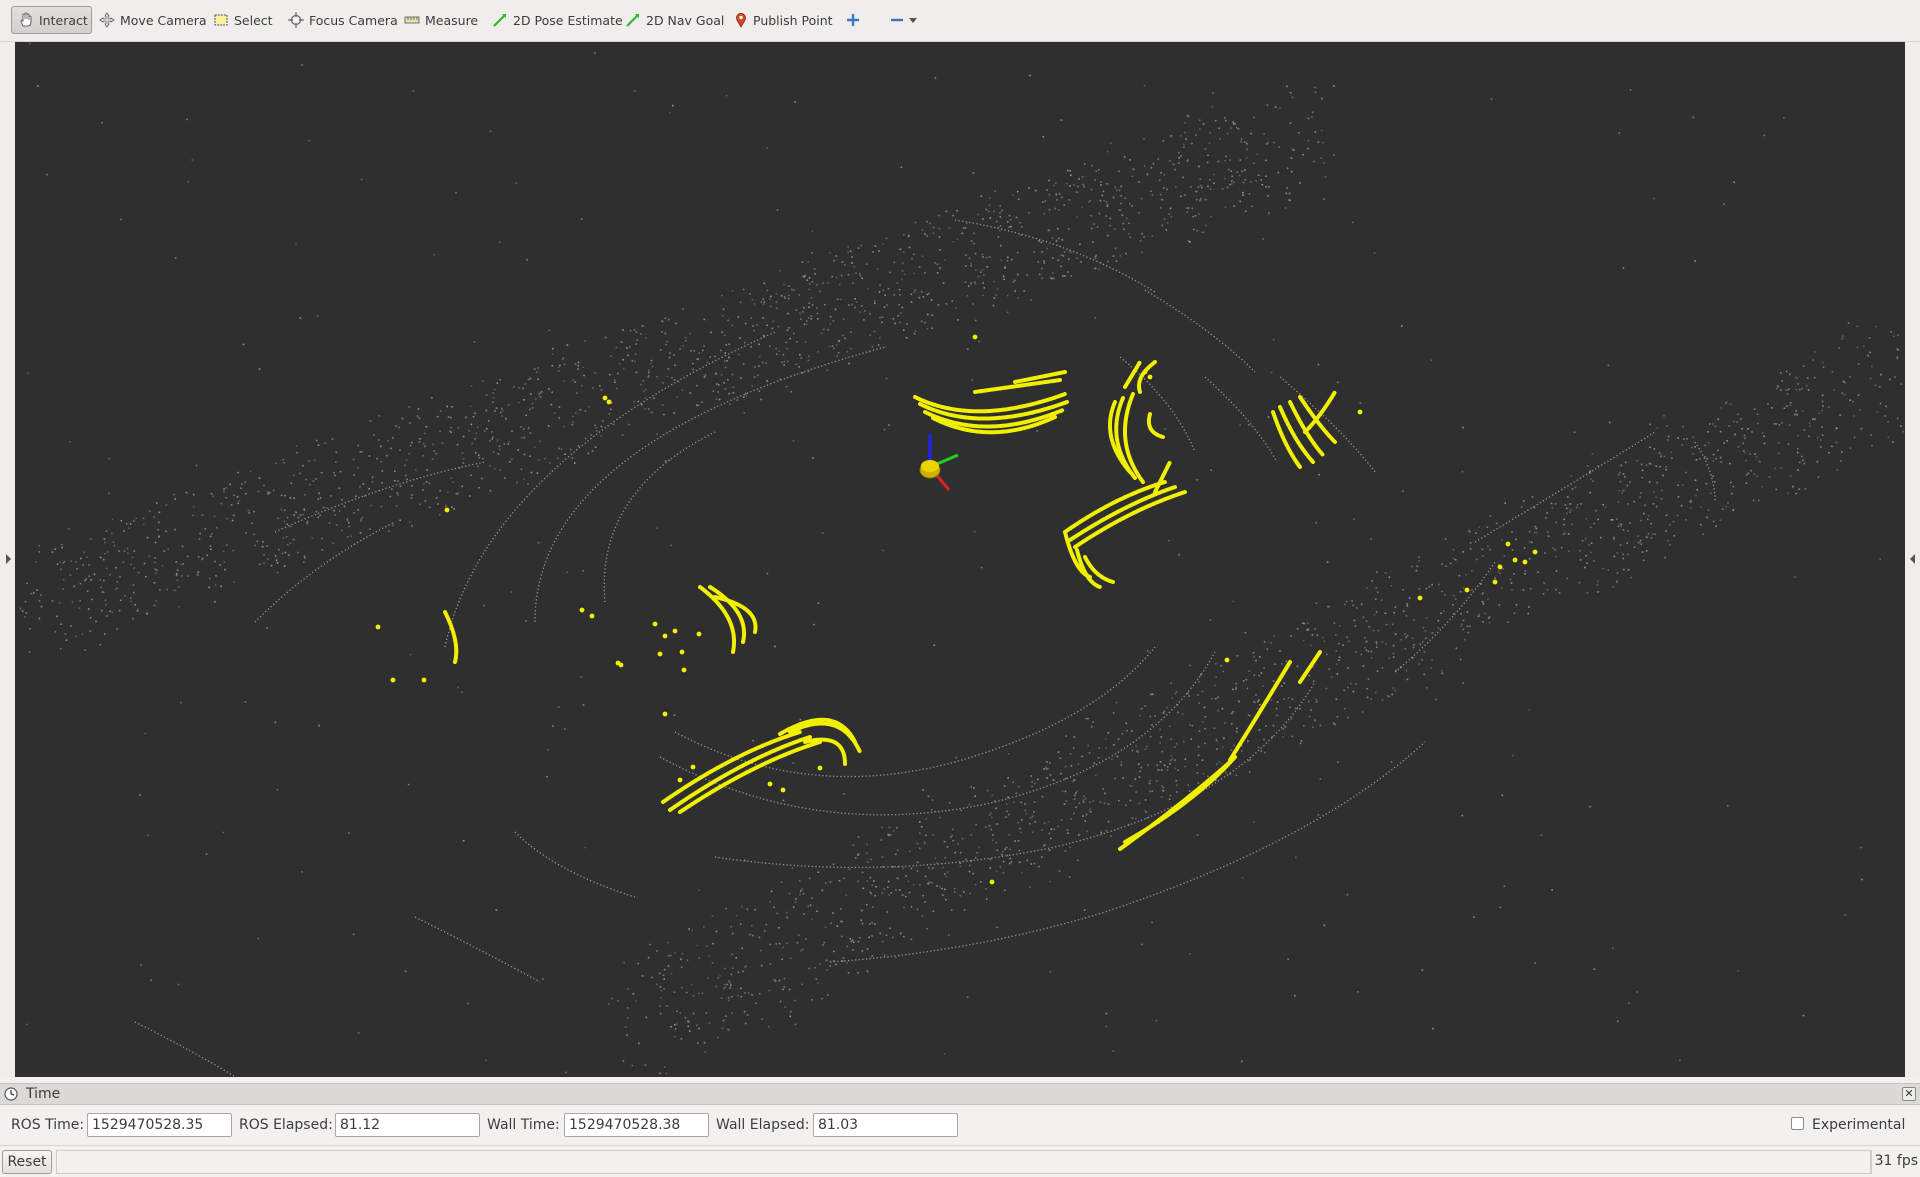 The width and height of the screenshot is (1920, 1177). Describe the element at coordinates (741, 20) in the screenshot. I see `map-pin-icon` at that location.